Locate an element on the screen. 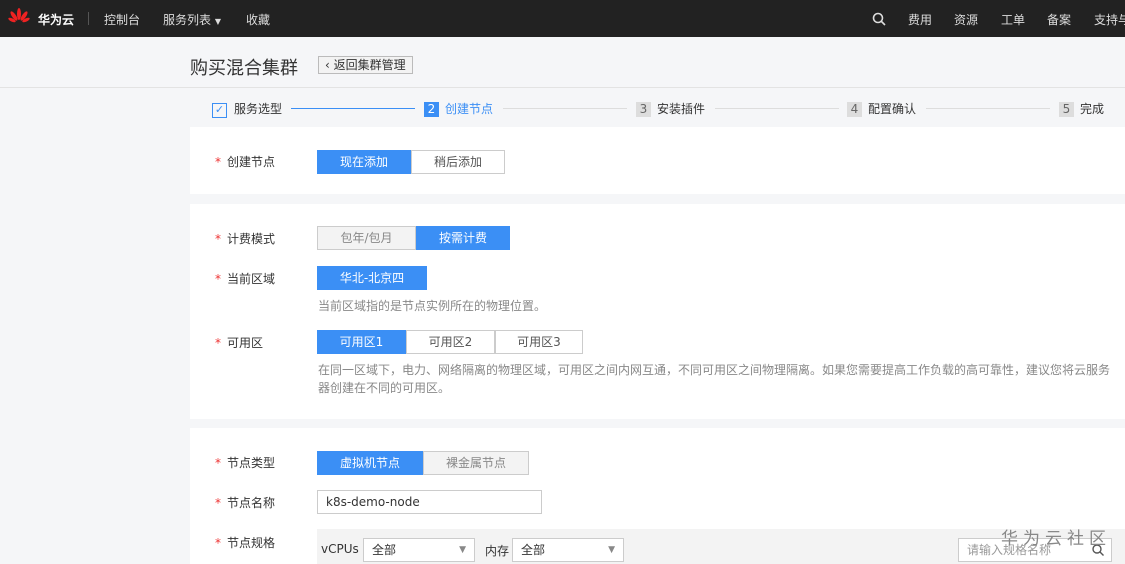 Image resolution: width=1125 pixels, height=564 pixels. add-now-option: 现在添加 is located at coordinates (364, 162).